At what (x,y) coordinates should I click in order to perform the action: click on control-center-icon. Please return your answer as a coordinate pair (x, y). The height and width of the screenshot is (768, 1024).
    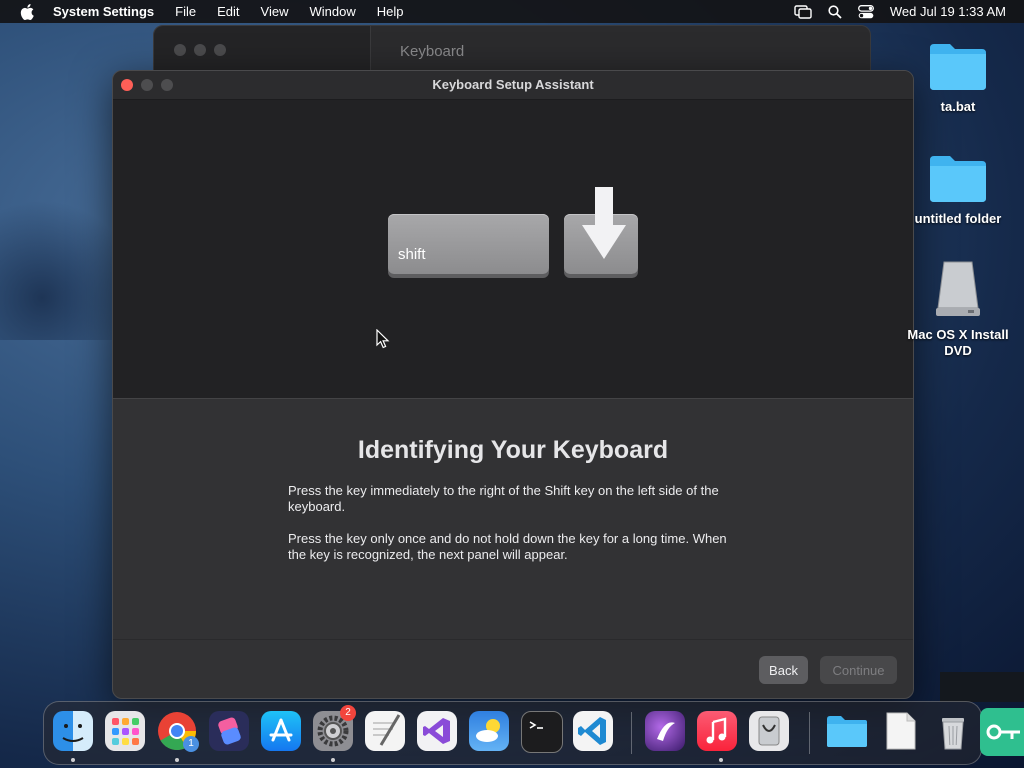
    Looking at the image, I should click on (865, 11).